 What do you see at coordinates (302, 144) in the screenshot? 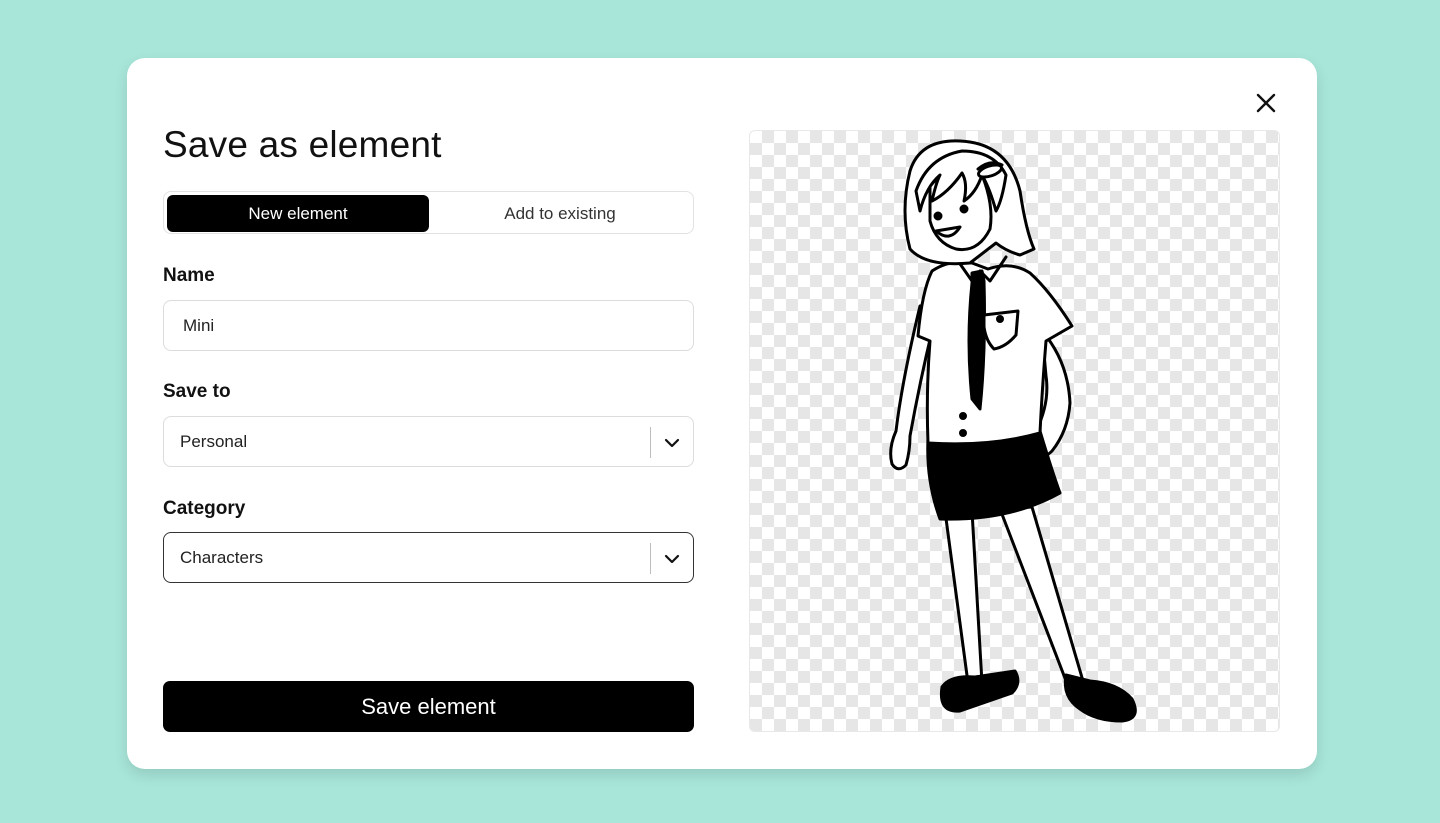
I see `dialog-title: Save as element` at bounding box center [302, 144].